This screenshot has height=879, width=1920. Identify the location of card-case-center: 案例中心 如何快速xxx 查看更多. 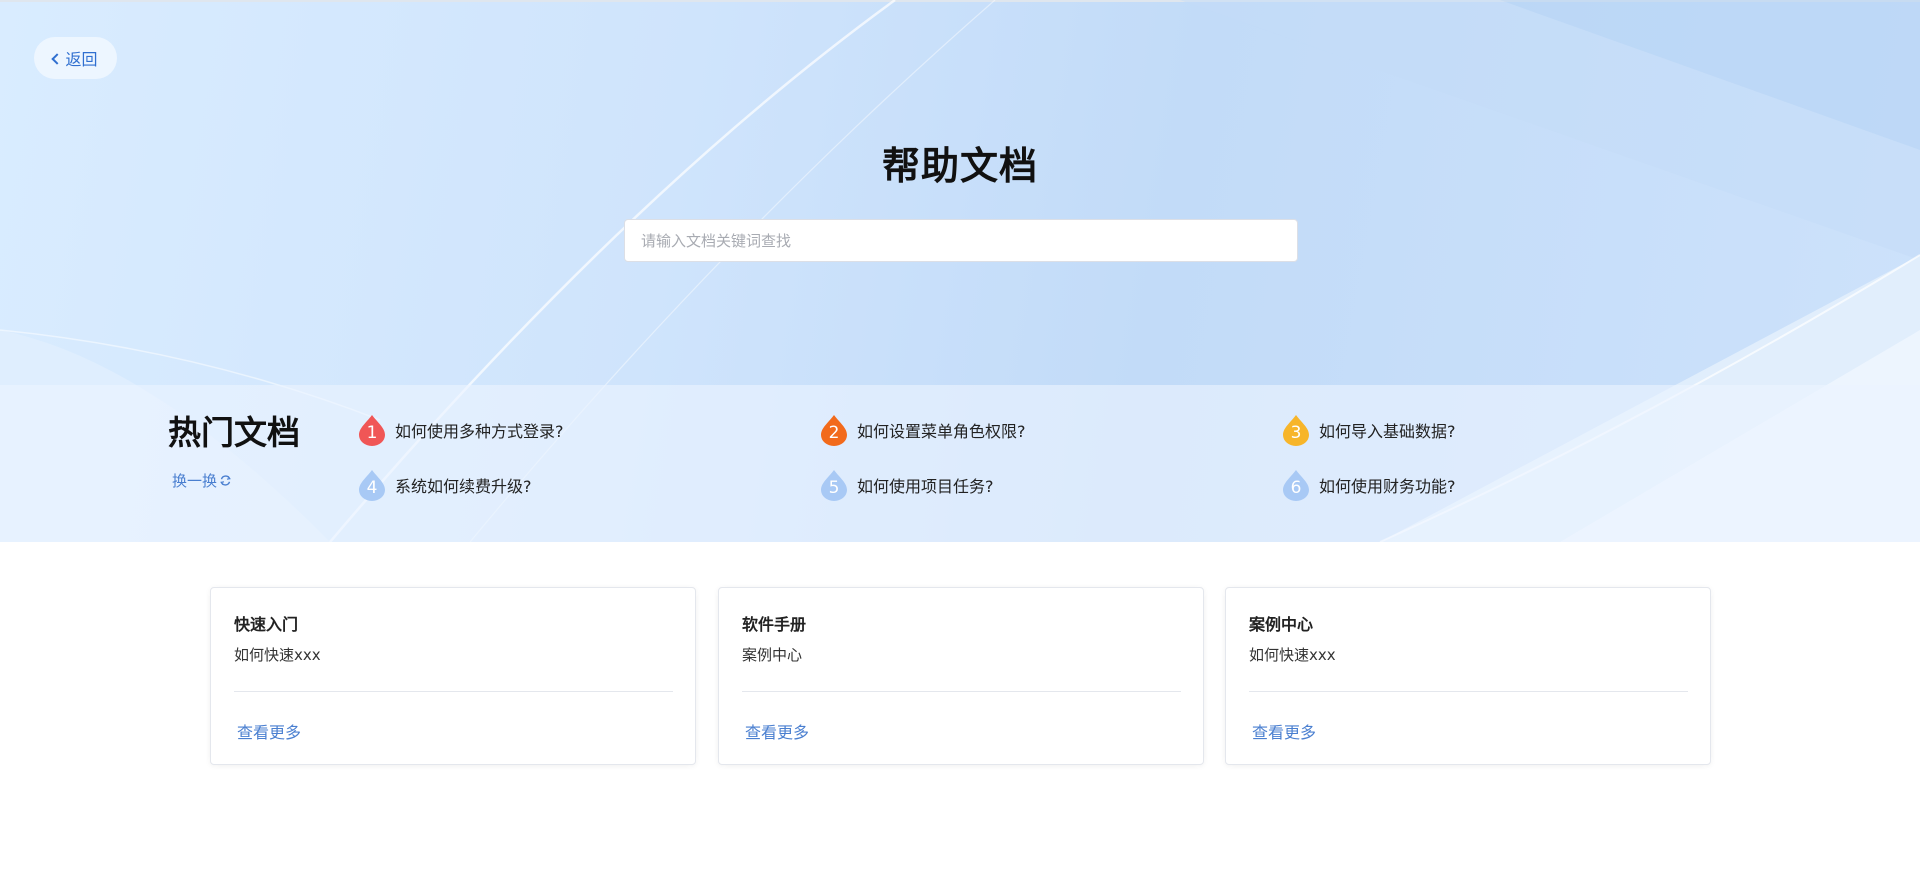
(1468, 676).